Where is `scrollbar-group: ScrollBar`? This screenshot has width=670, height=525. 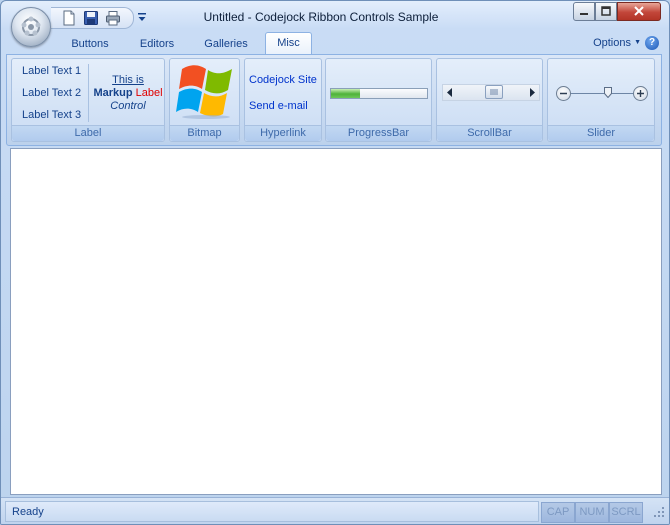
scrollbar-group: ScrollBar is located at coordinates (489, 100).